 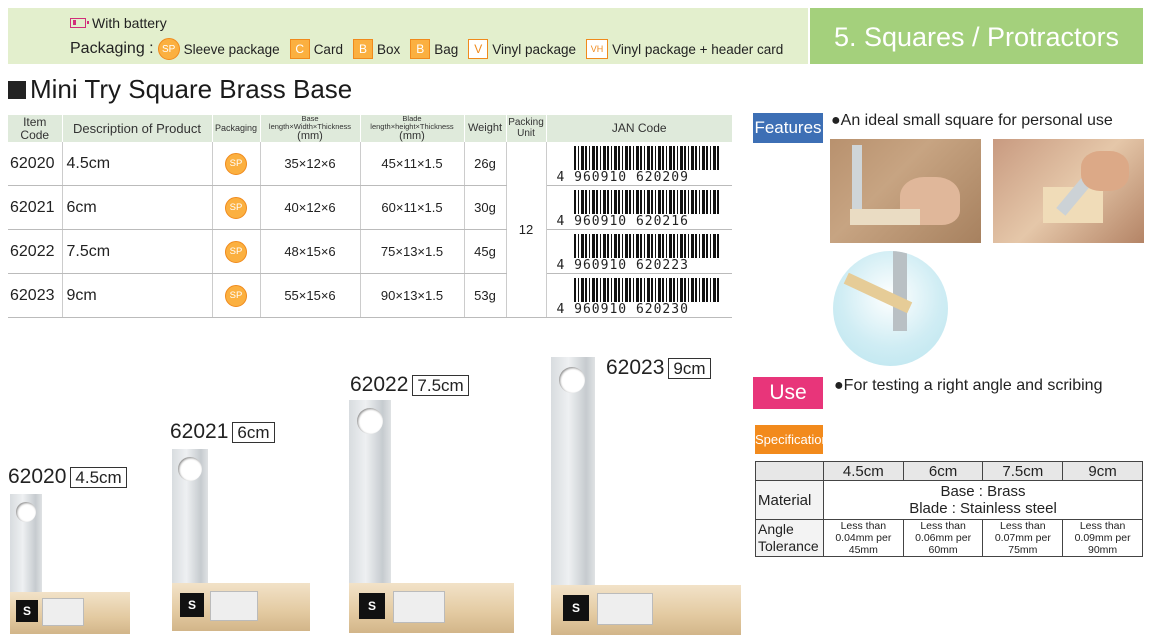 I want to click on square-base-62021: S, so click(x=241, y=607).